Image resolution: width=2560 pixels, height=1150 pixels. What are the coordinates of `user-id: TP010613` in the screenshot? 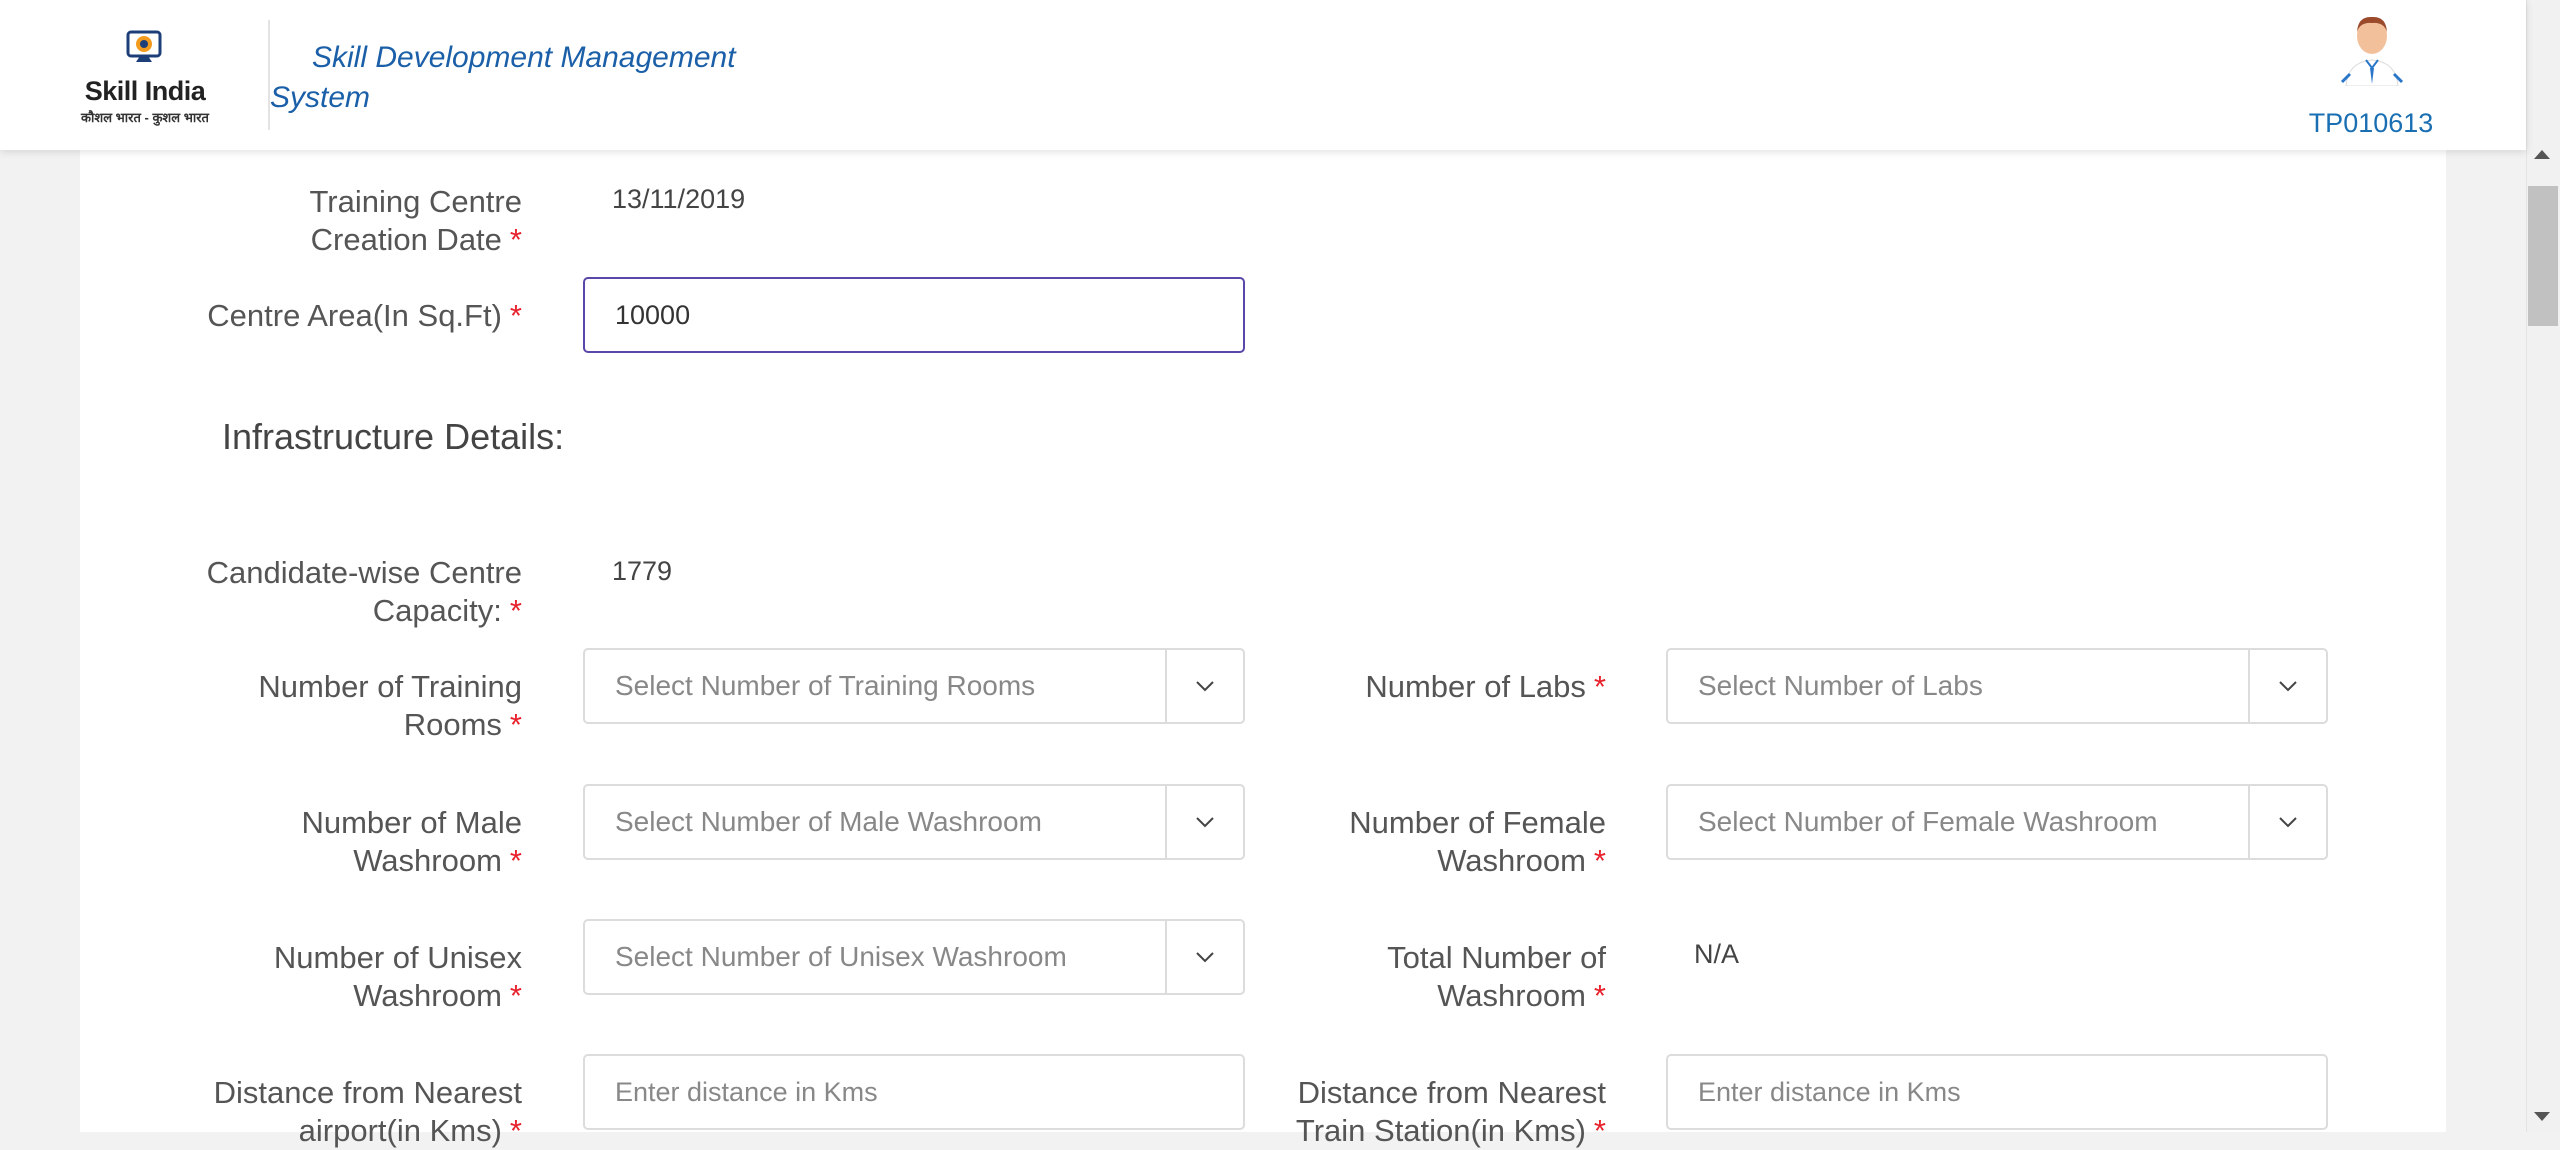 It's located at (2371, 123).